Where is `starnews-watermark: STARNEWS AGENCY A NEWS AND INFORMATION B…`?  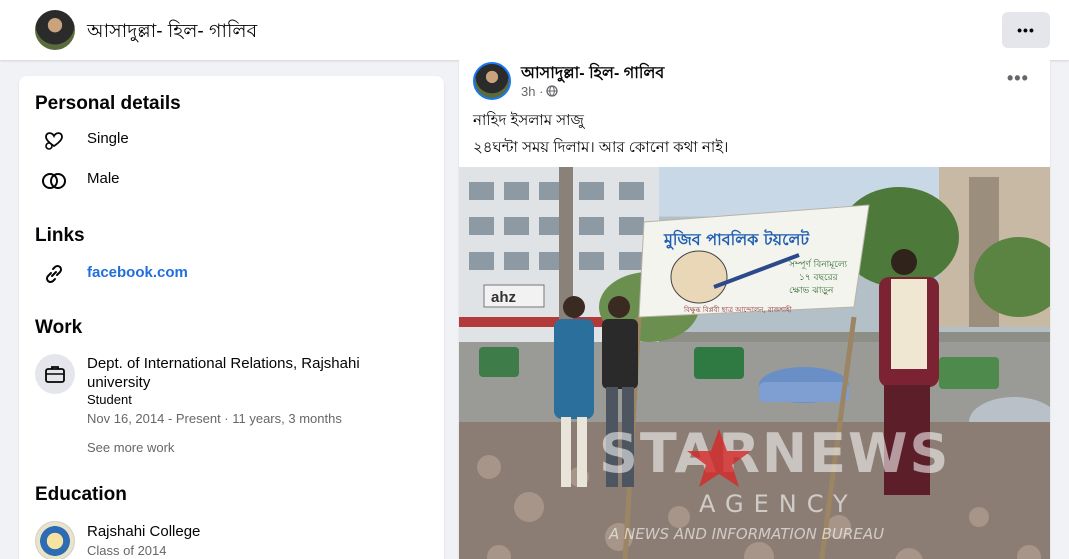 starnews-watermark: STARNEWS AGENCY A NEWS AND INFORMATION B… is located at coordinates (774, 482).